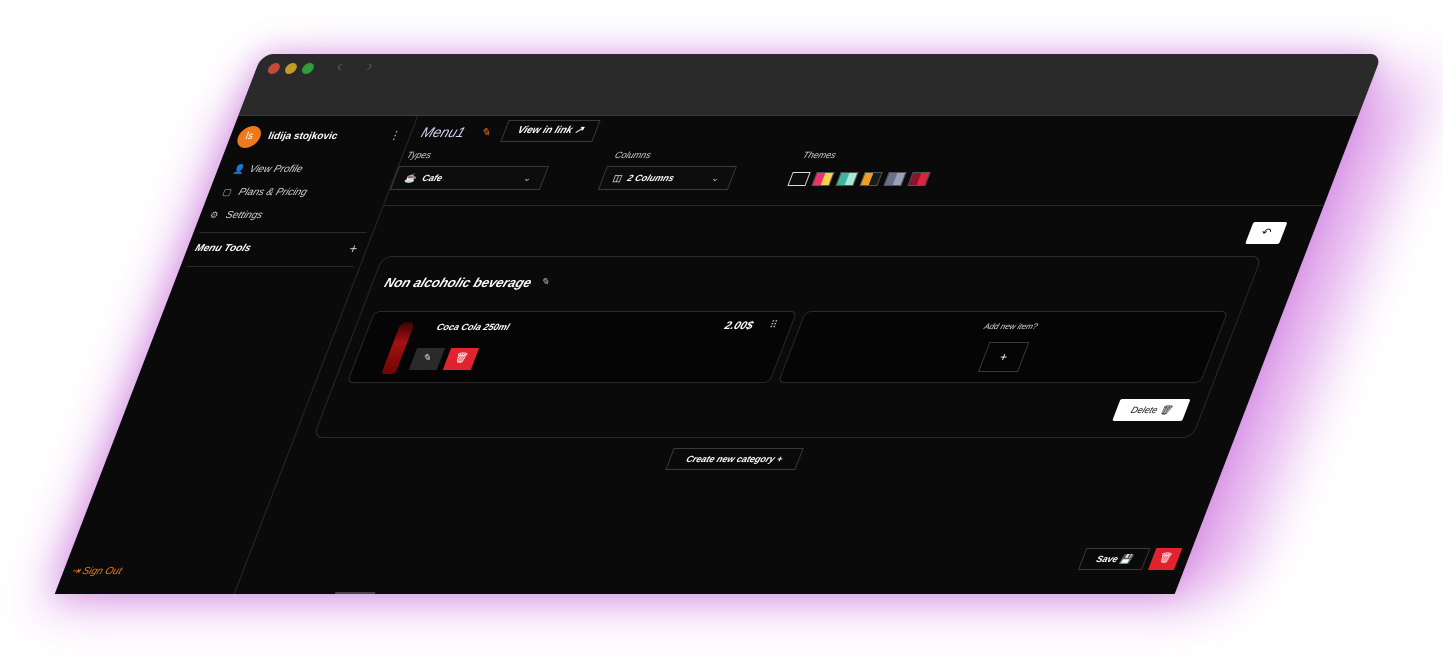 Image resolution: width=1443 pixels, height=672 pixels. Describe the element at coordinates (545, 130) in the screenshot. I see `view-in-link-label: View in link` at that location.